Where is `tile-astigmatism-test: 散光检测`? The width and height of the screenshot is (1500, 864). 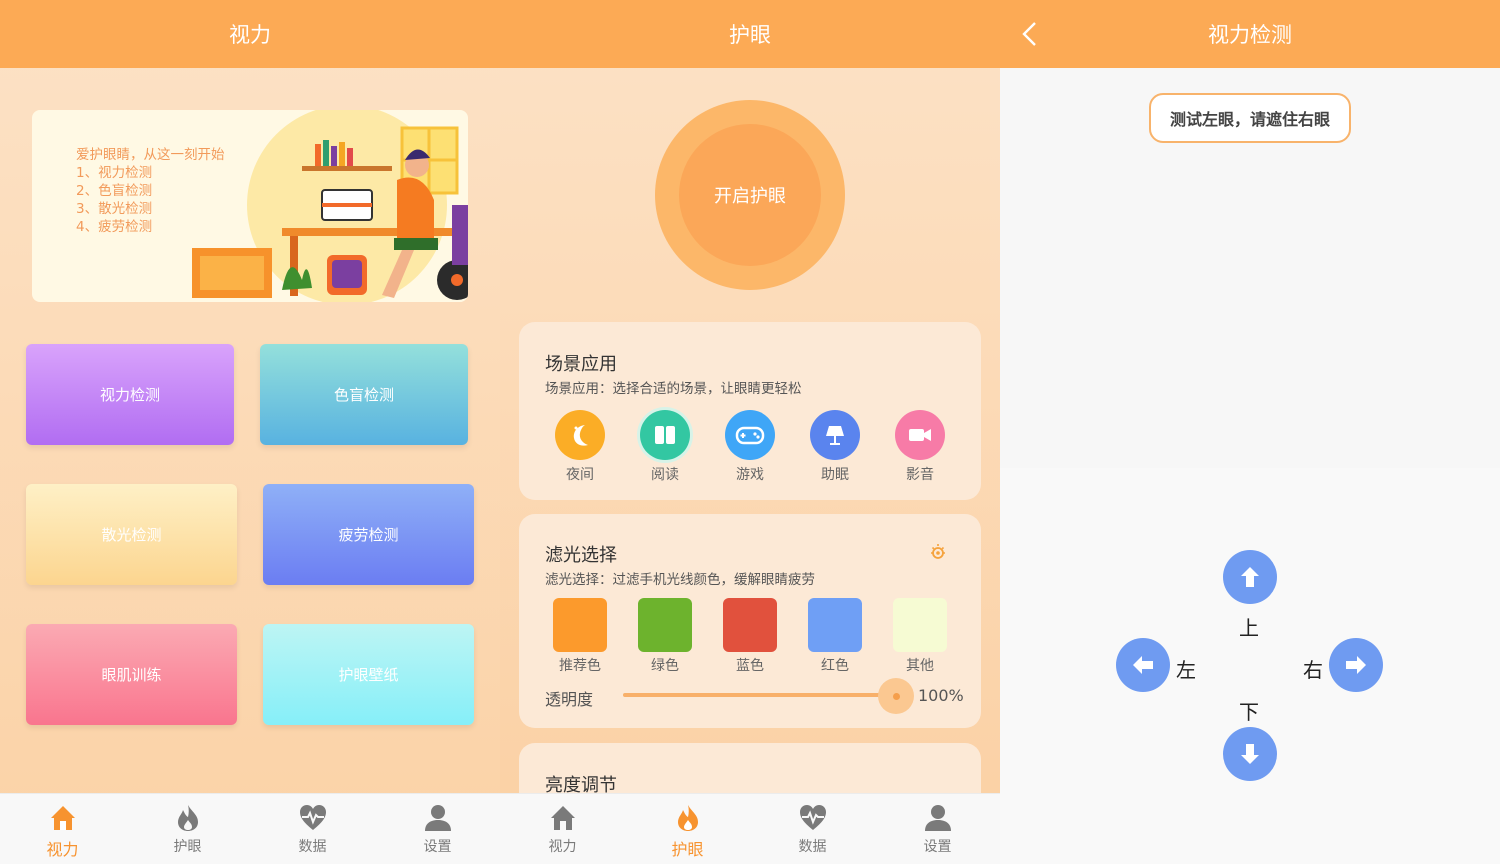 tile-astigmatism-test: 散光检测 is located at coordinates (131, 534).